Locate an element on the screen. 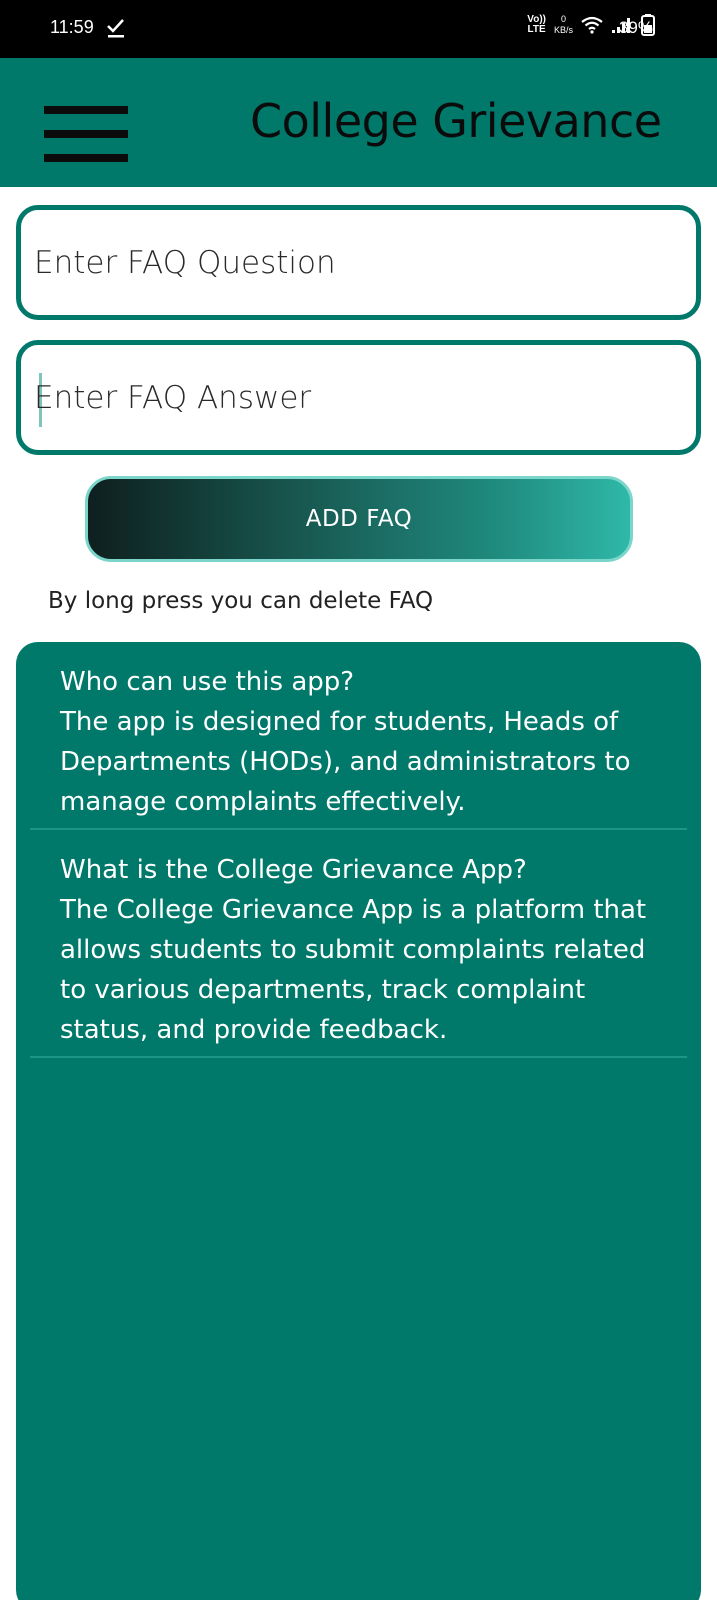 The image size is (717, 1600). status-time: 11:59 is located at coordinates (72, 27).